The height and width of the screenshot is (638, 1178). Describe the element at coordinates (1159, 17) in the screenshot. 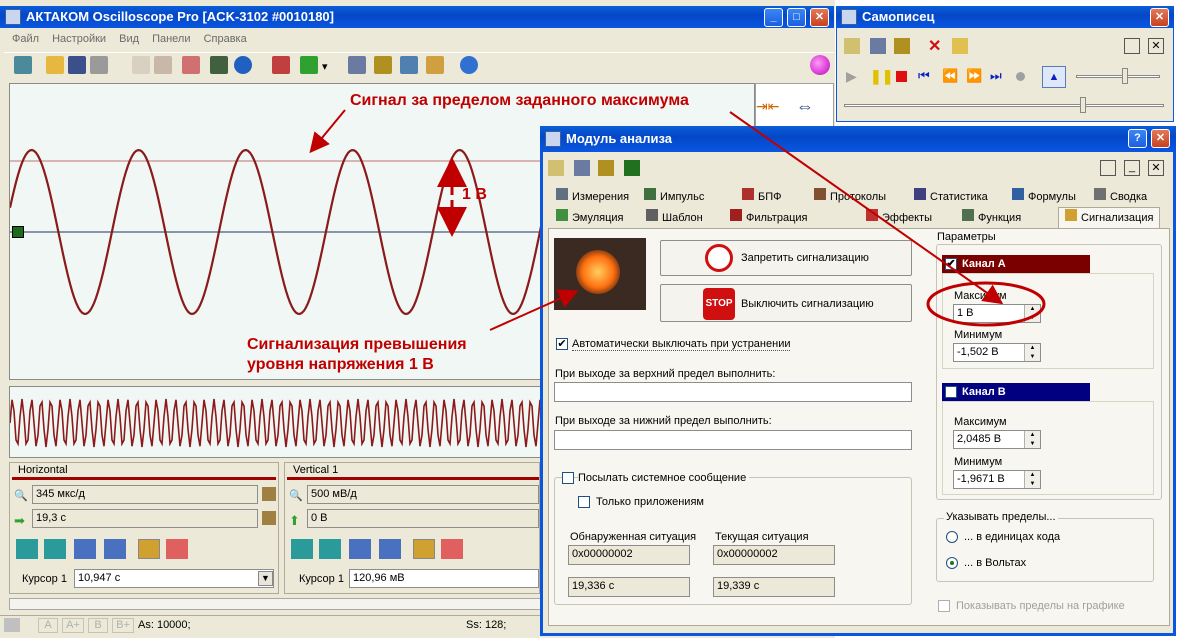

I see `recorder-close-button: ✕` at that location.